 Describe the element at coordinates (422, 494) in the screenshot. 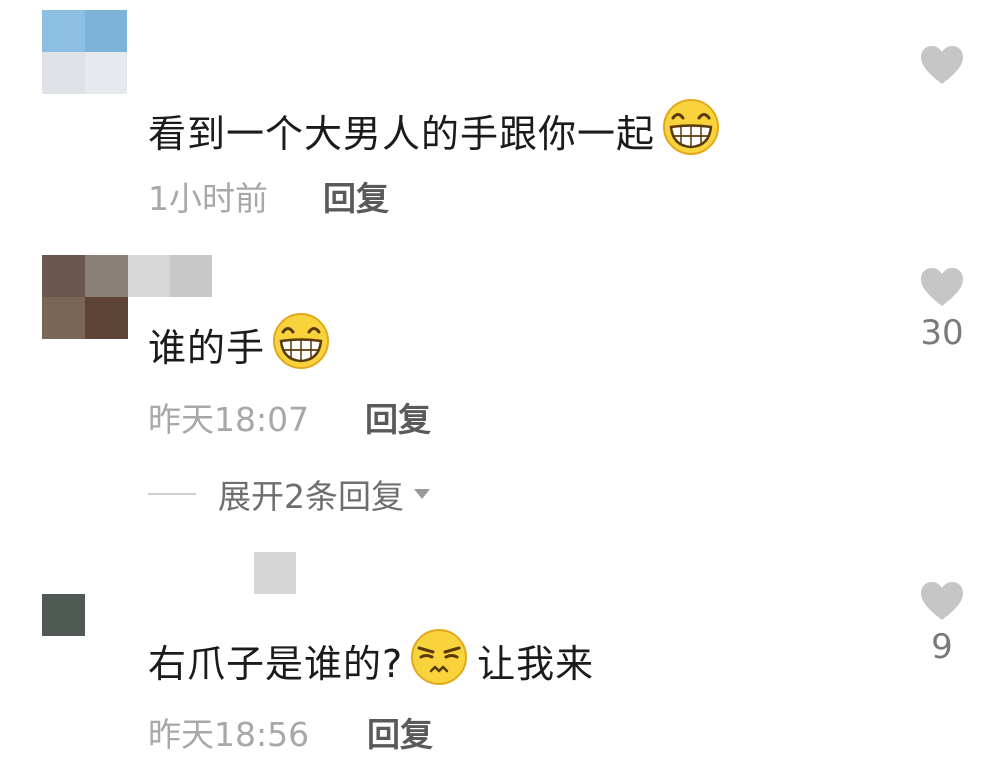

I see `caret-down-icon` at that location.